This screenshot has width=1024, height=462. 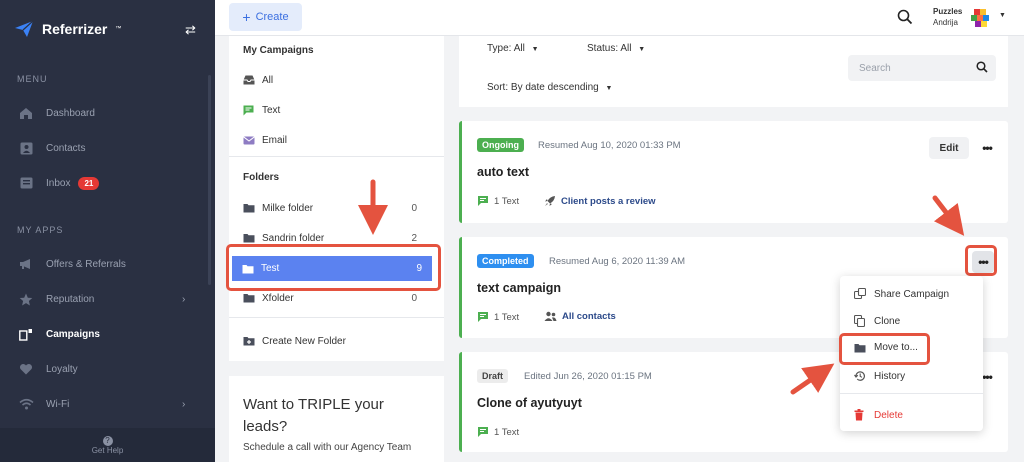 I want to click on help-icon: ?, so click(x=107, y=441).